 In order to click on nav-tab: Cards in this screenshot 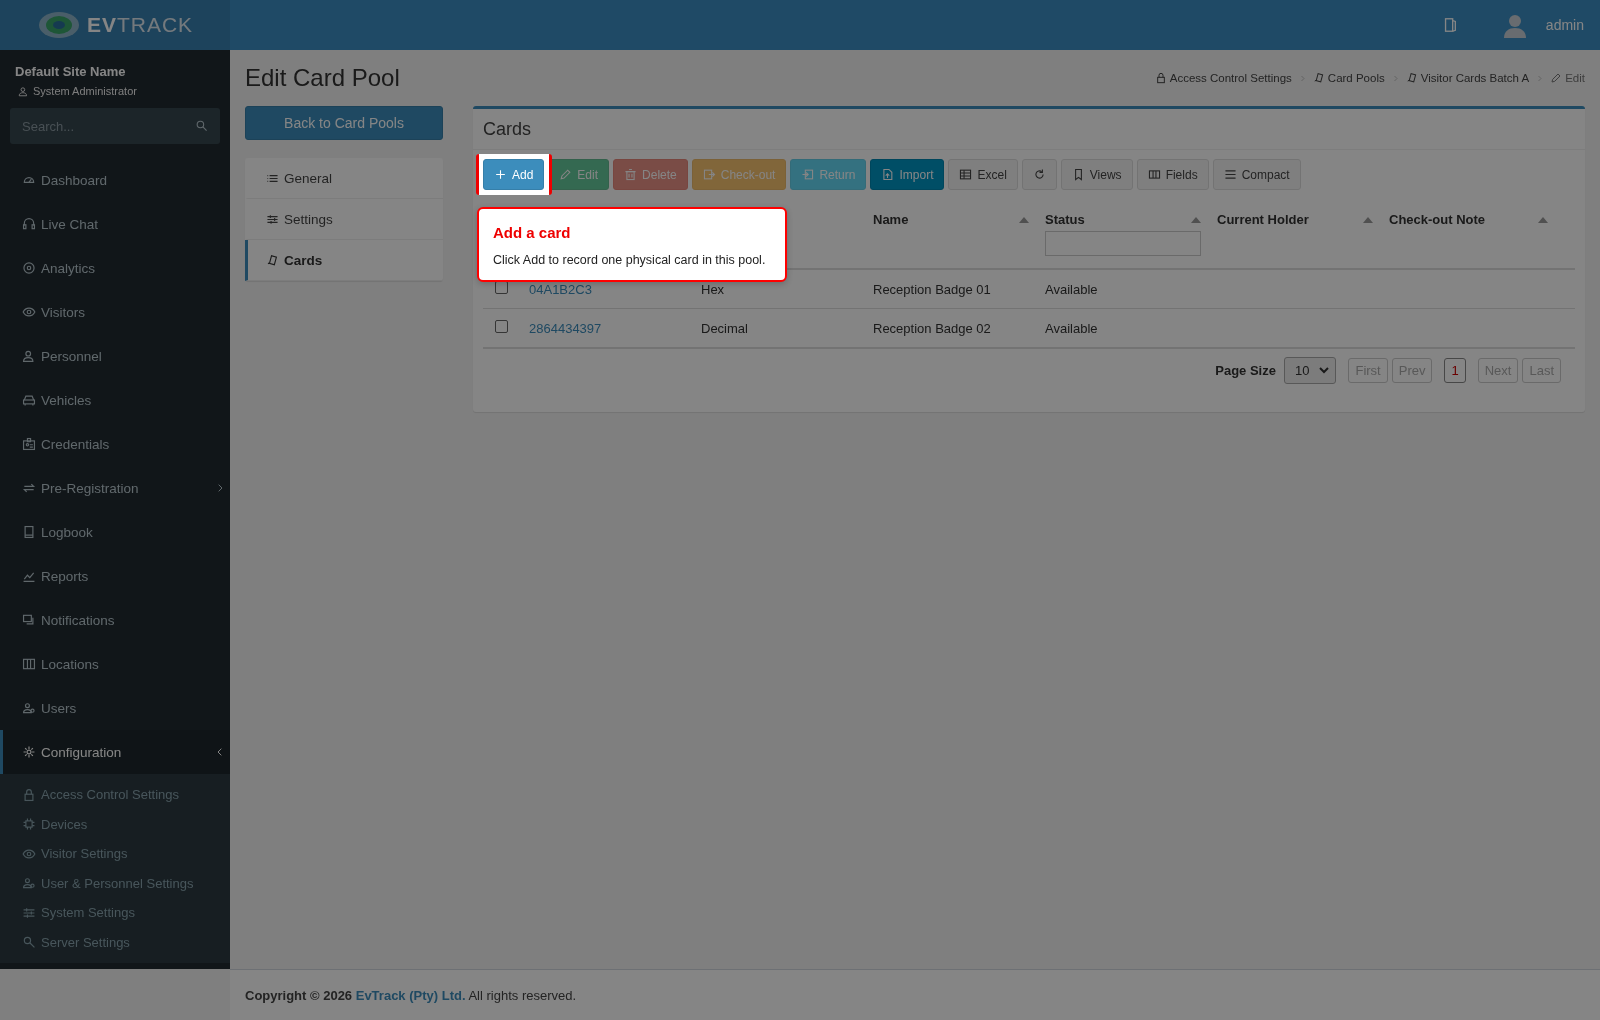, I will do `click(344, 260)`.